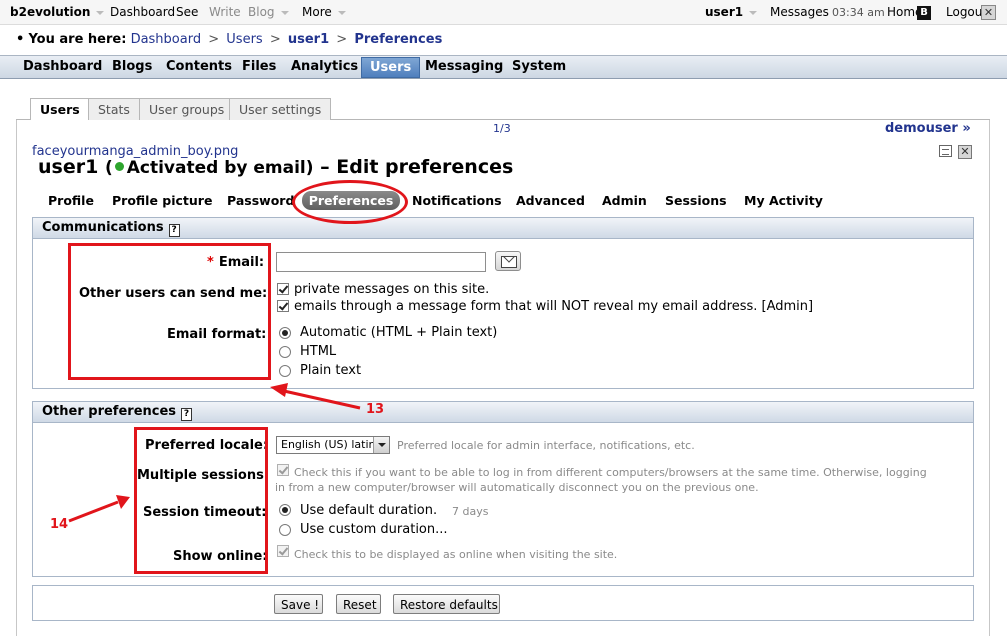 This screenshot has width=1007, height=636. I want to click on b2evo-home-icon: B, so click(924, 13).